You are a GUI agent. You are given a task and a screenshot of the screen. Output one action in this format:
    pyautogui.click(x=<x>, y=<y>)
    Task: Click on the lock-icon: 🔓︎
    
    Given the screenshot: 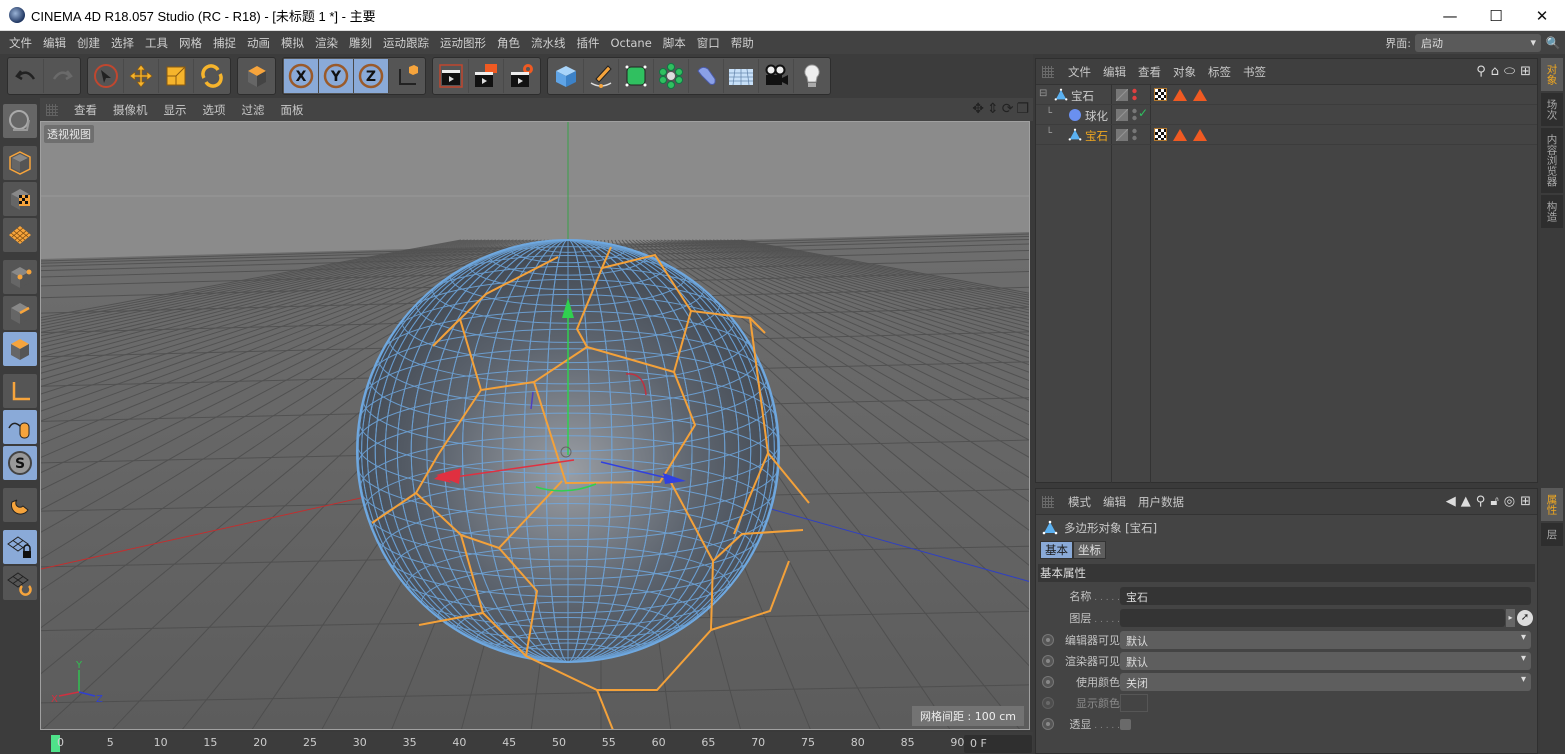 What is the action you would take?
    pyautogui.click(x=1494, y=501)
    